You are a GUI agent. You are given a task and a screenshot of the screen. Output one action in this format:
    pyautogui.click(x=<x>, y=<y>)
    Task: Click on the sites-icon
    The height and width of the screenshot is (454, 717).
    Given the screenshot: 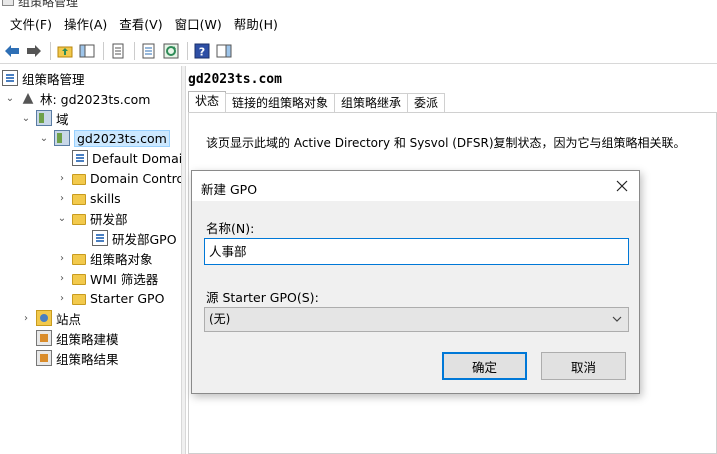 What is the action you would take?
    pyautogui.click(x=44, y=318)
    